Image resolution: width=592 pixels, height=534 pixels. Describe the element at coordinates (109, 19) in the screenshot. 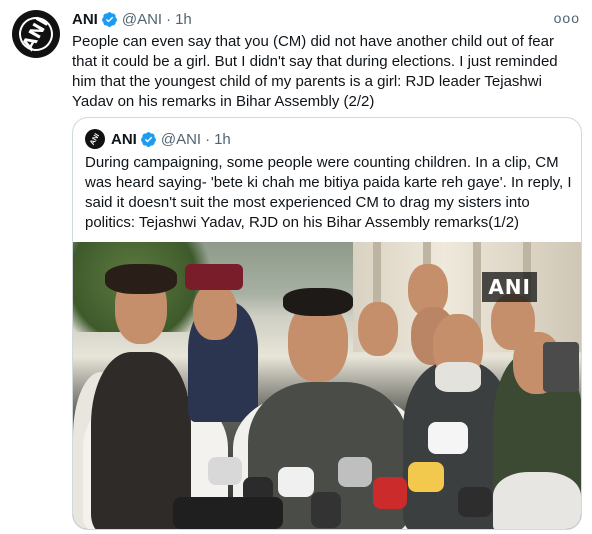

I see `verified-badge-icon` at that location.